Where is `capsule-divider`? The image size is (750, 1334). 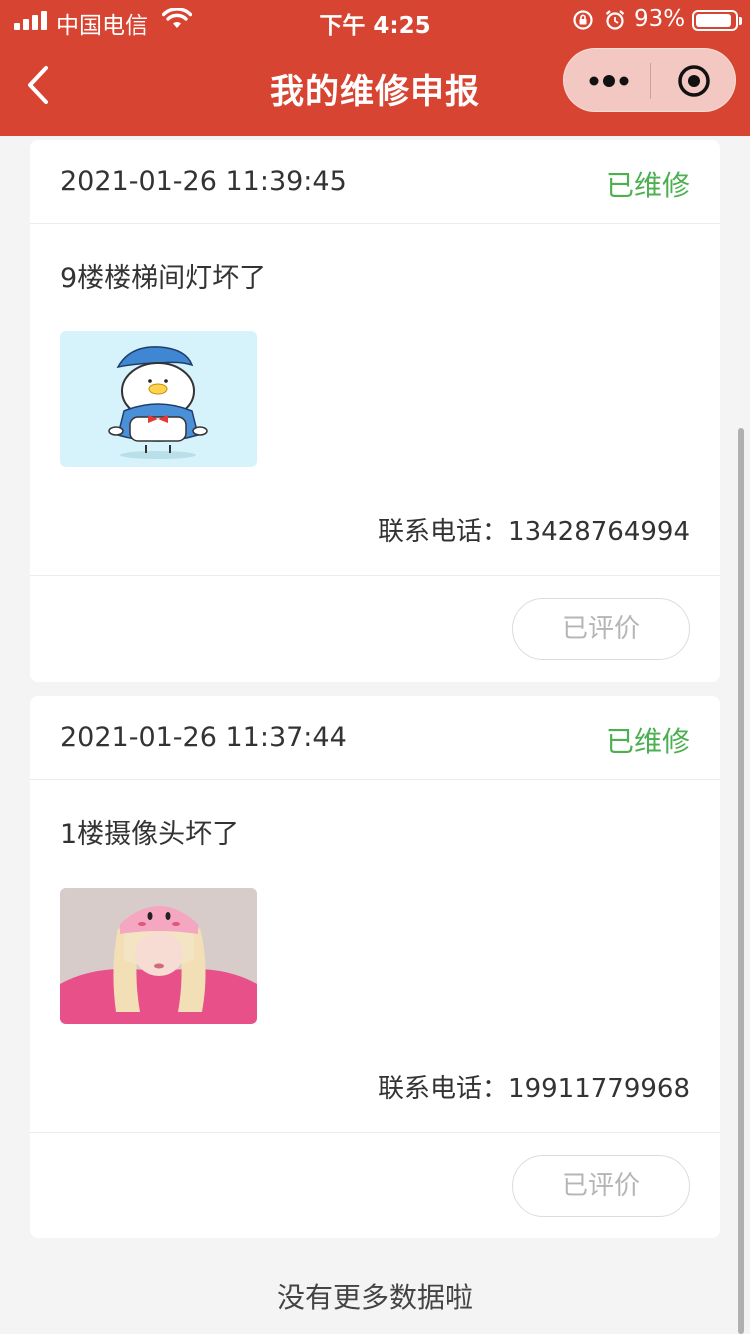 capsule-divider is located at coordinates (650, 81).